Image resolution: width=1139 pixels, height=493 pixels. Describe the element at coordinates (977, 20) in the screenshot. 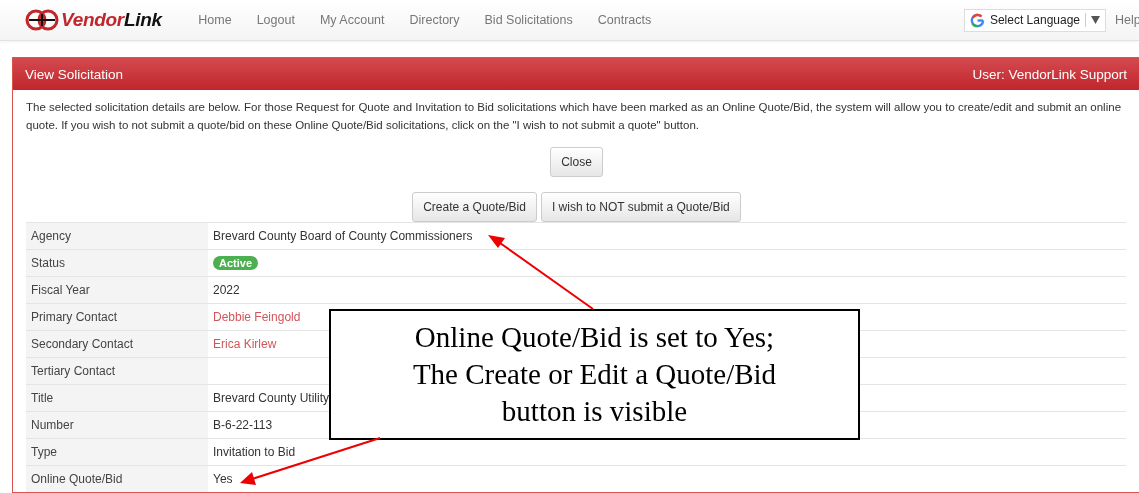

I see `google-icon` at that location.